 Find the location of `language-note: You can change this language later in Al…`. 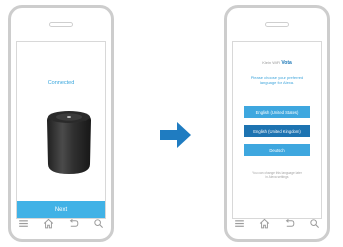

language-note: You can change this language later in Al… is located at coordinates (277, 175).